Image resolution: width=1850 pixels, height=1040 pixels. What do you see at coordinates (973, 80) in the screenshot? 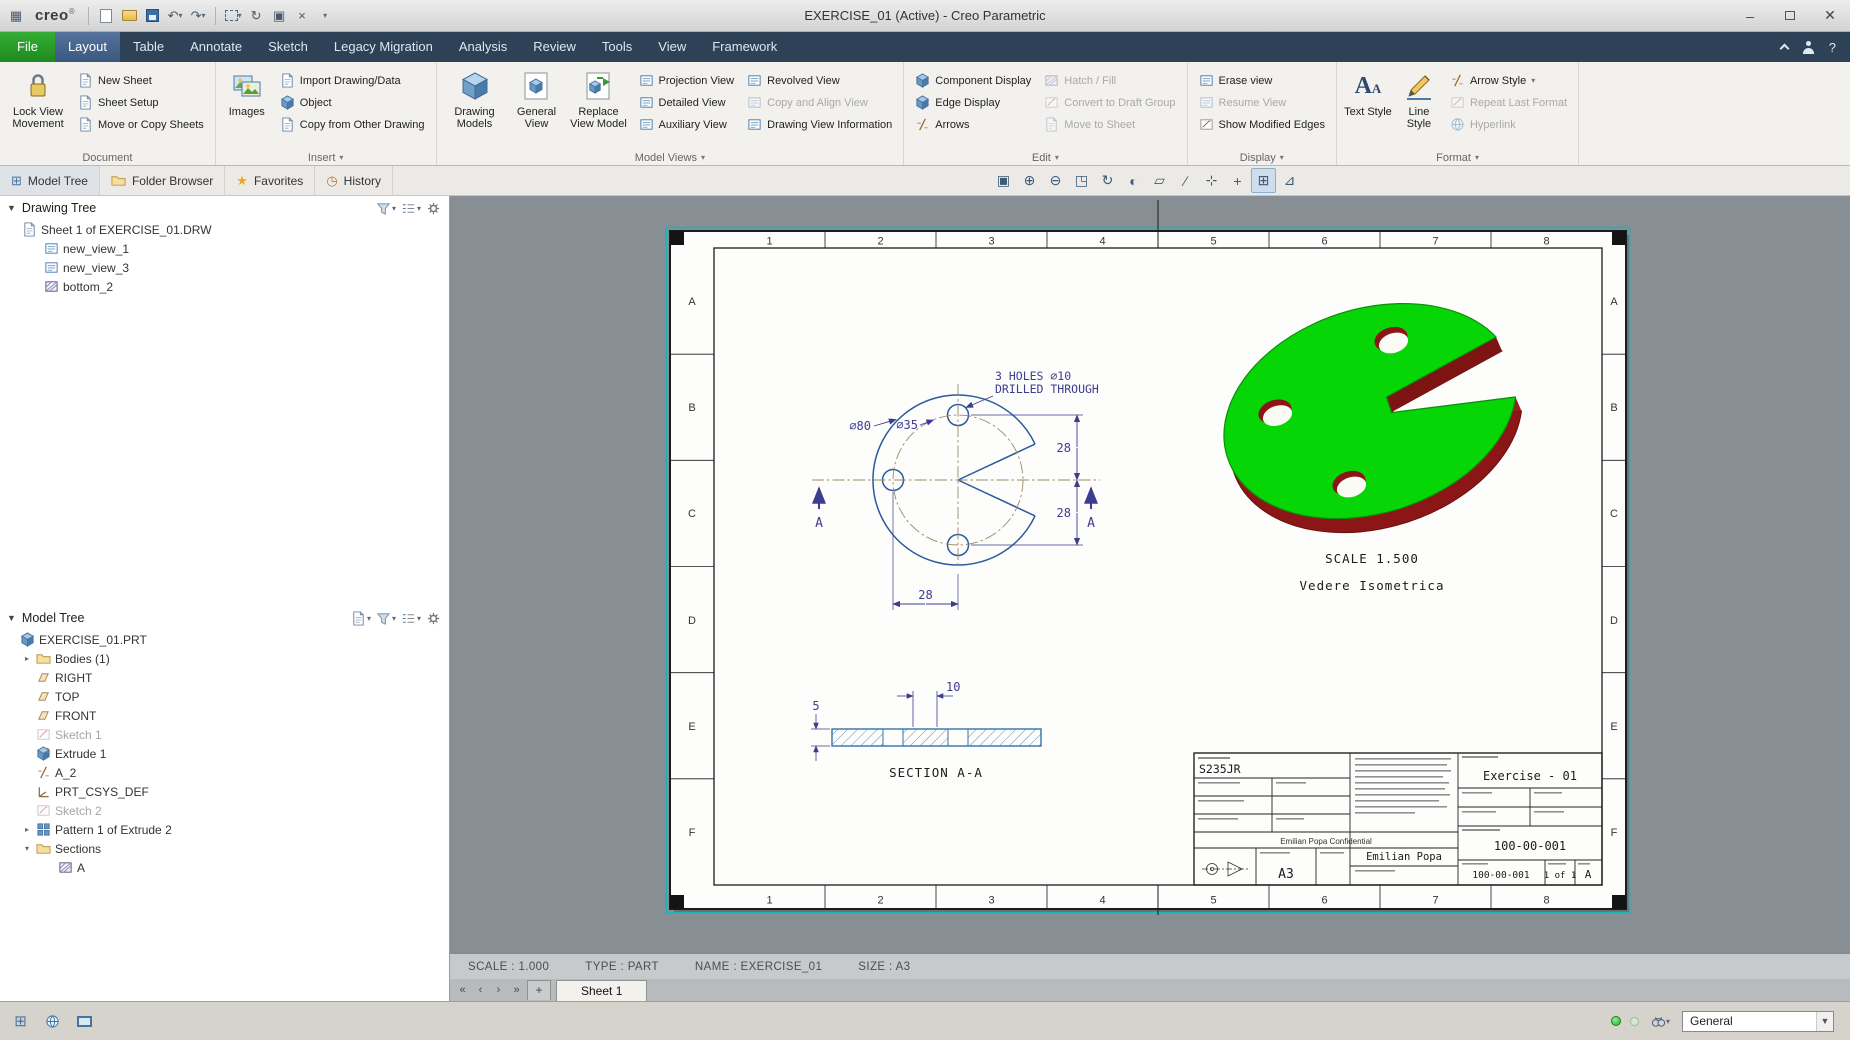
I see `component-display-button: Component Display` at bounding box center [973, 80].